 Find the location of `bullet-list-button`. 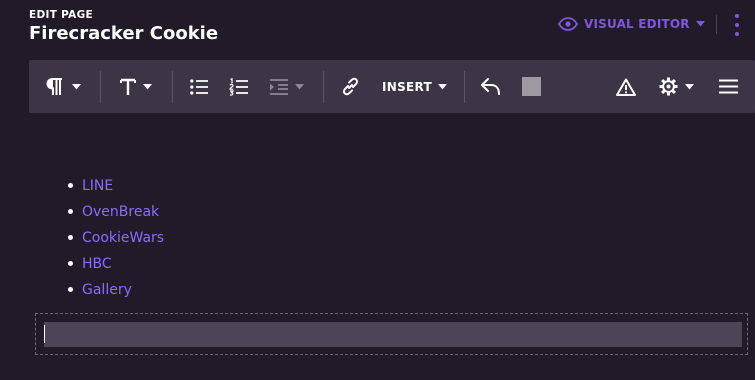

bullet-list-button is located at coordinates (199, 86).